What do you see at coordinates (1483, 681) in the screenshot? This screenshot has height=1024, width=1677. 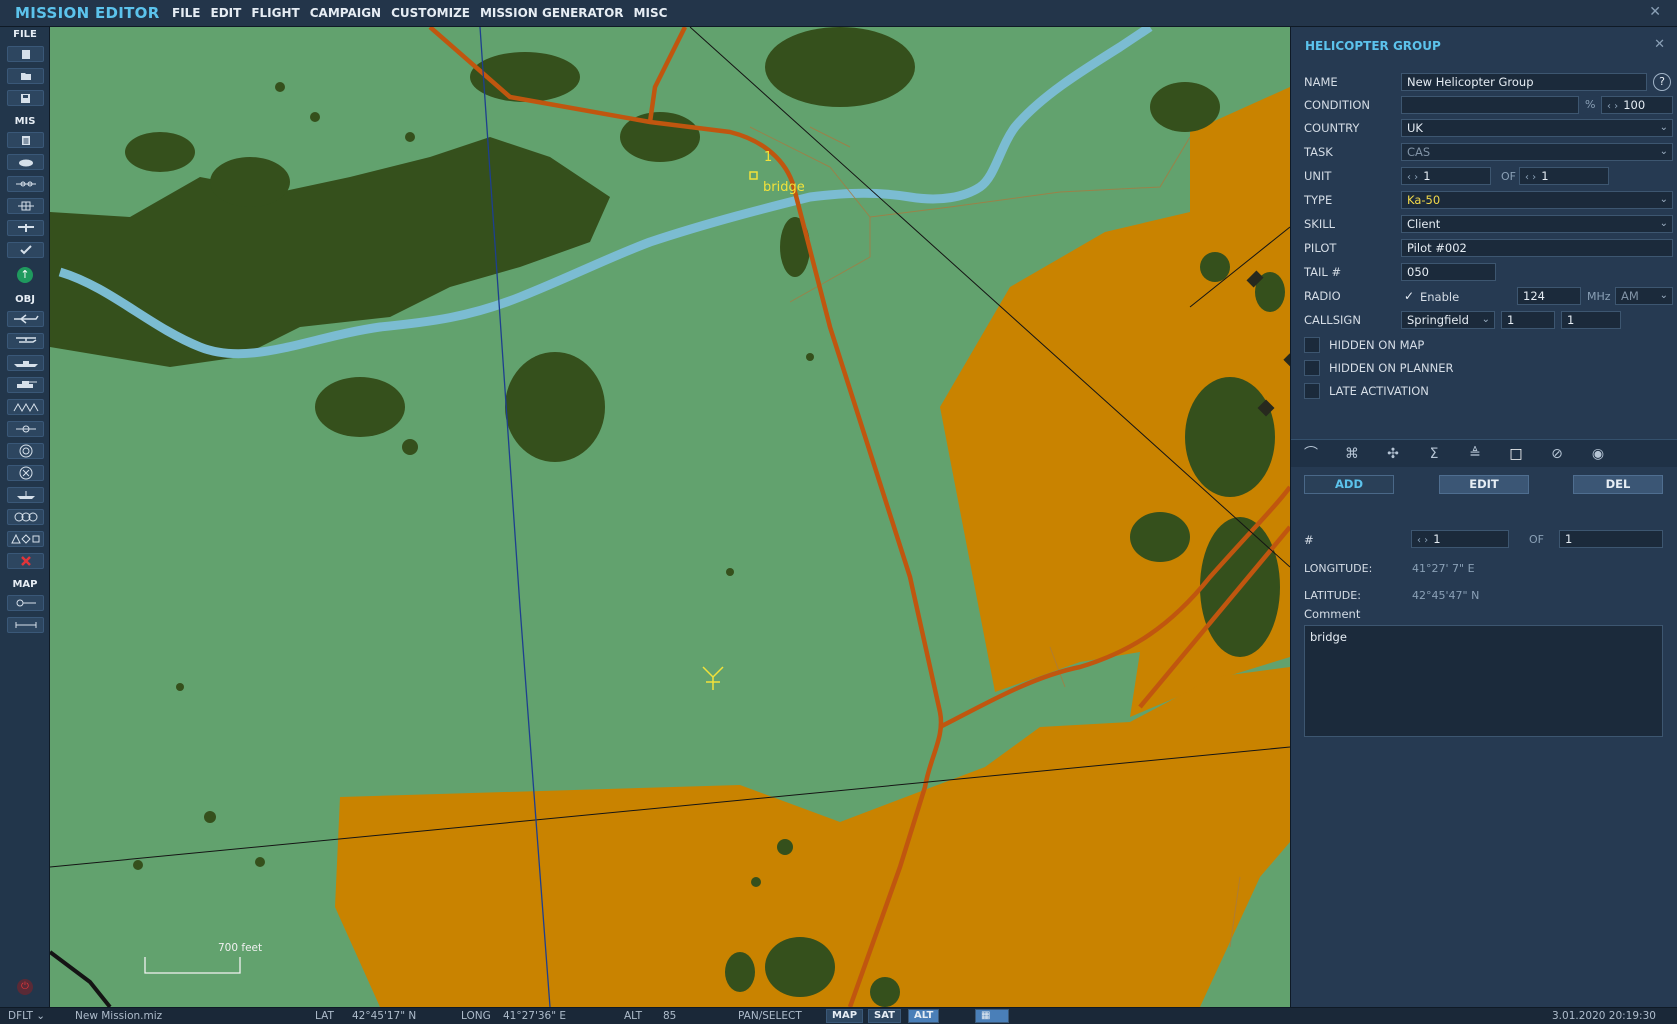 I see `comment-textarea: bridge` at bounding box center [1483, 681].